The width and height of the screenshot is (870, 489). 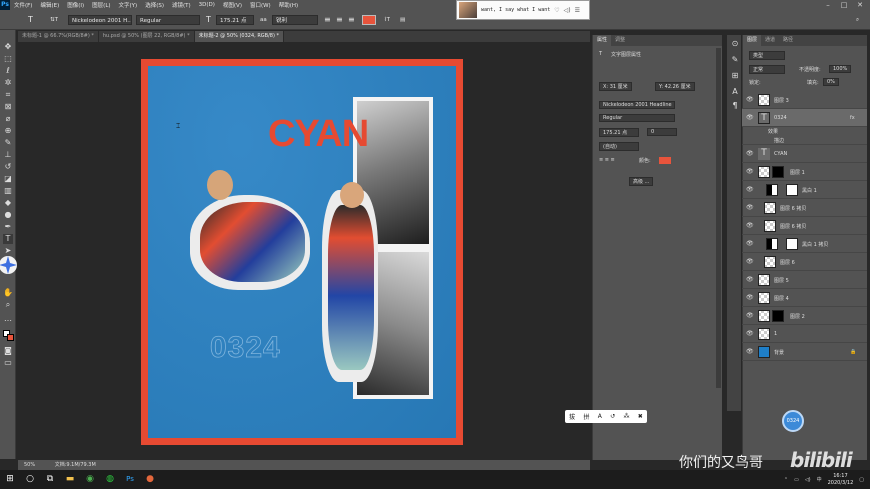 I want to click on menu-image: 图像(I), so click(x=75, y=5).